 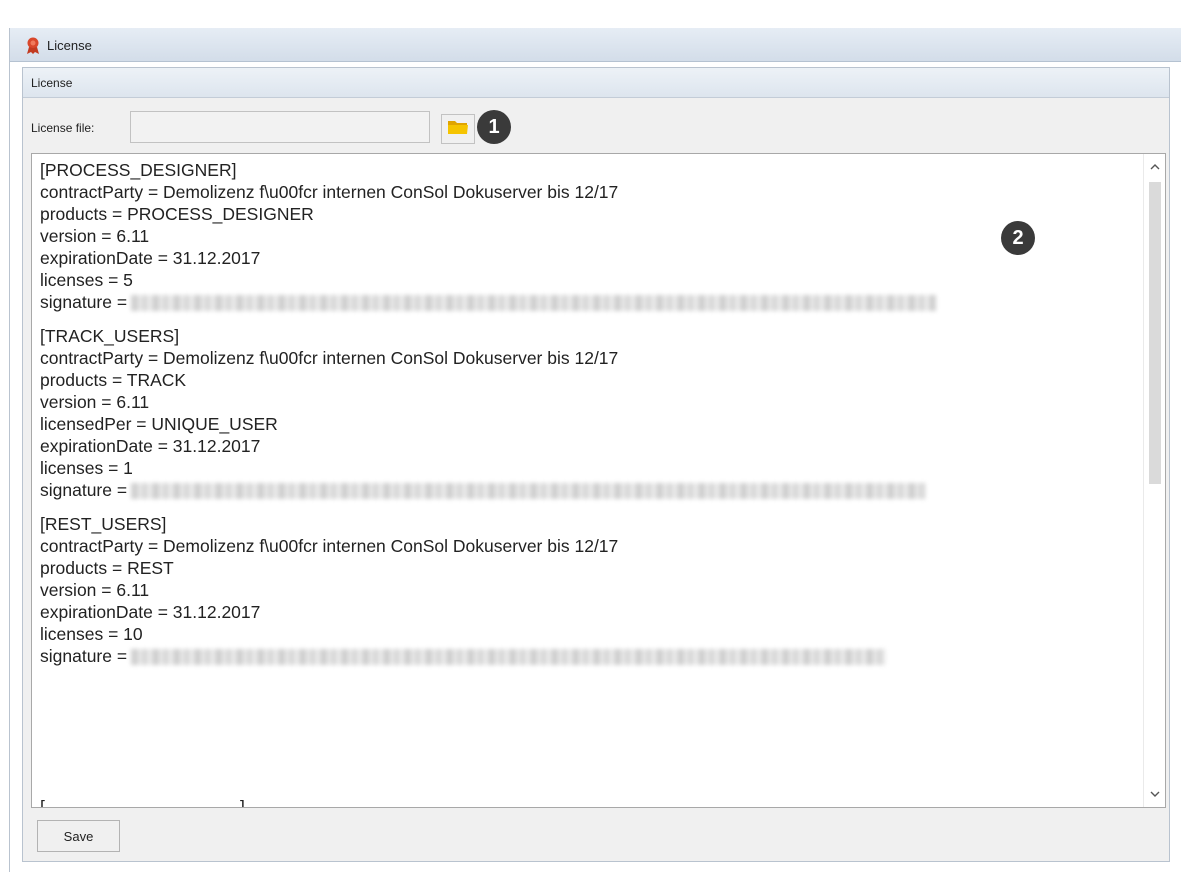 What do you see at coordinates (138, 170) in the screenshot?
I see `section-header: [PROCESS_DESIGNER]` at bounding box center [138, 170].